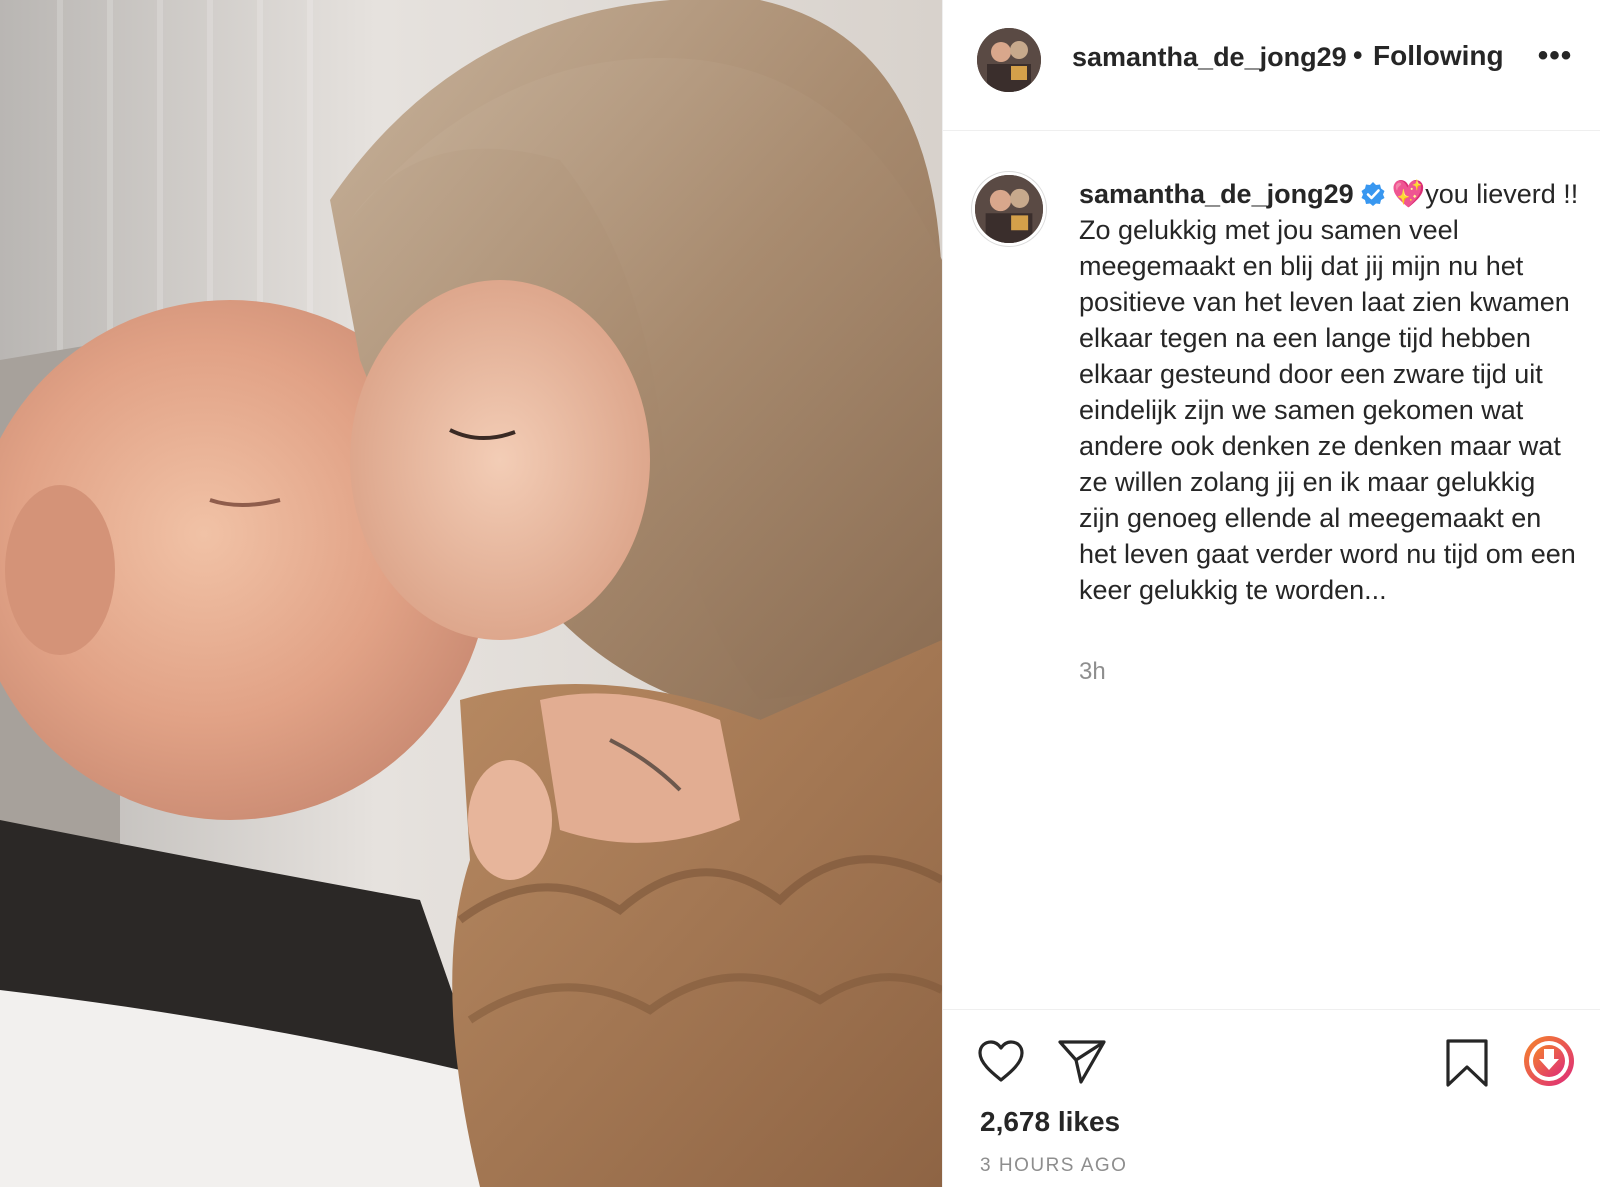  I want to click on action-bar: 2,678 likes 3 HOURS AGO, so click(1271, 1098).